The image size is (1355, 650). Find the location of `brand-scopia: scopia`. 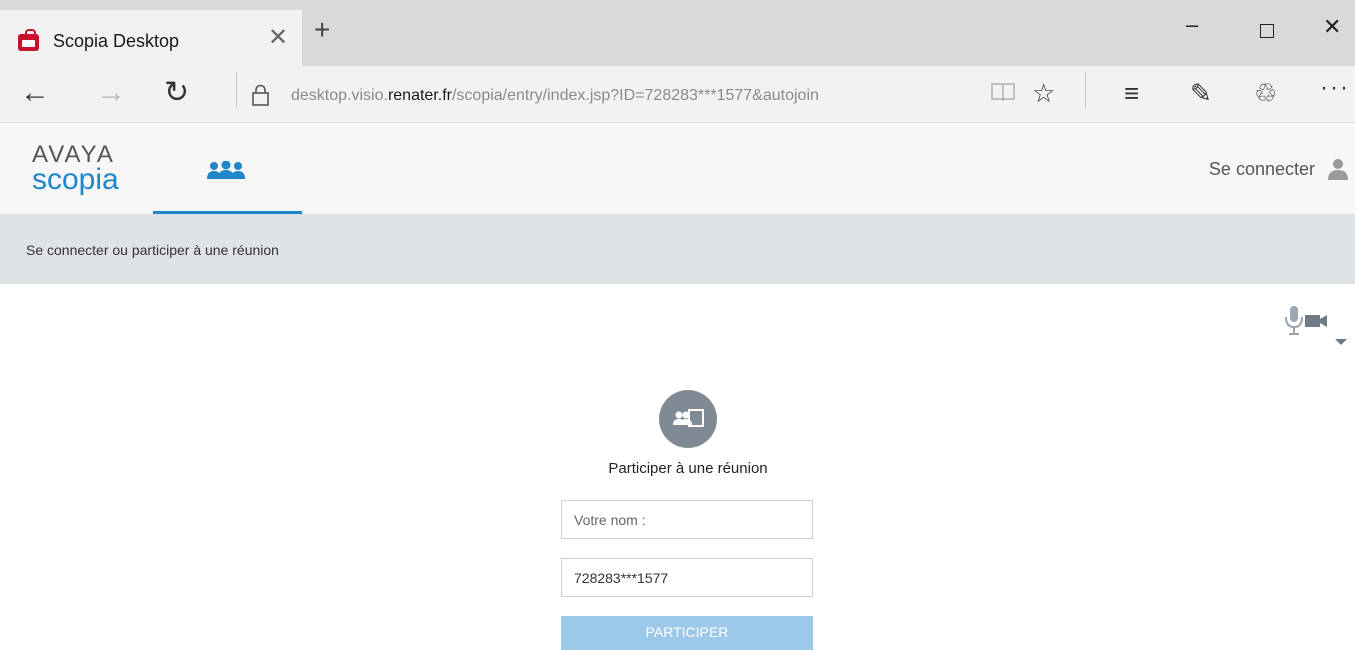

brand-scopia: scopia is located at coordinates (75, 179).